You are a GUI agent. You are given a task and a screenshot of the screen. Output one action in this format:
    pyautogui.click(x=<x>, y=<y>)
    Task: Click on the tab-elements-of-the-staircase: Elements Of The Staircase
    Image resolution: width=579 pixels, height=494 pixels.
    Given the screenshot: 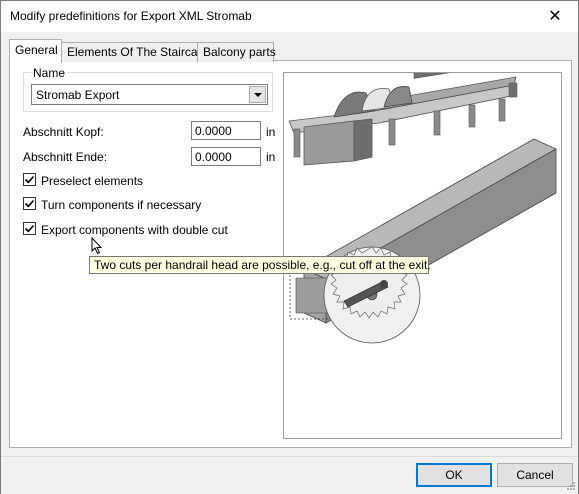 What is the action you would take?
    pyautogui.click(x=135, y=52)
    